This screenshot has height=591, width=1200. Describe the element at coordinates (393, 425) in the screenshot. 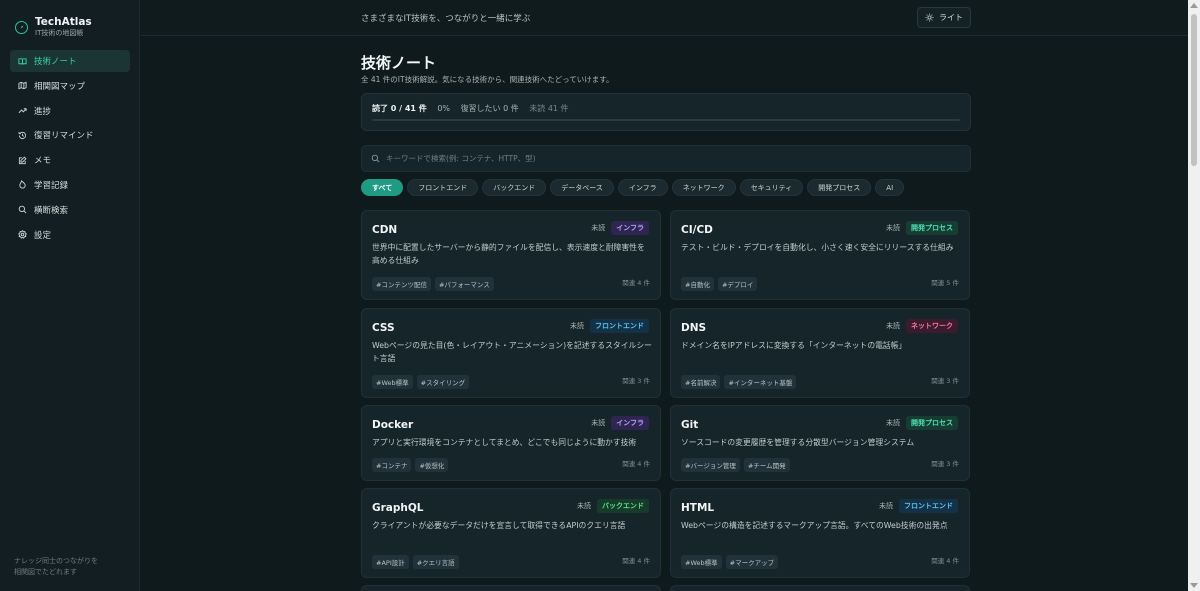

I see `card-title: Docker` at that location.